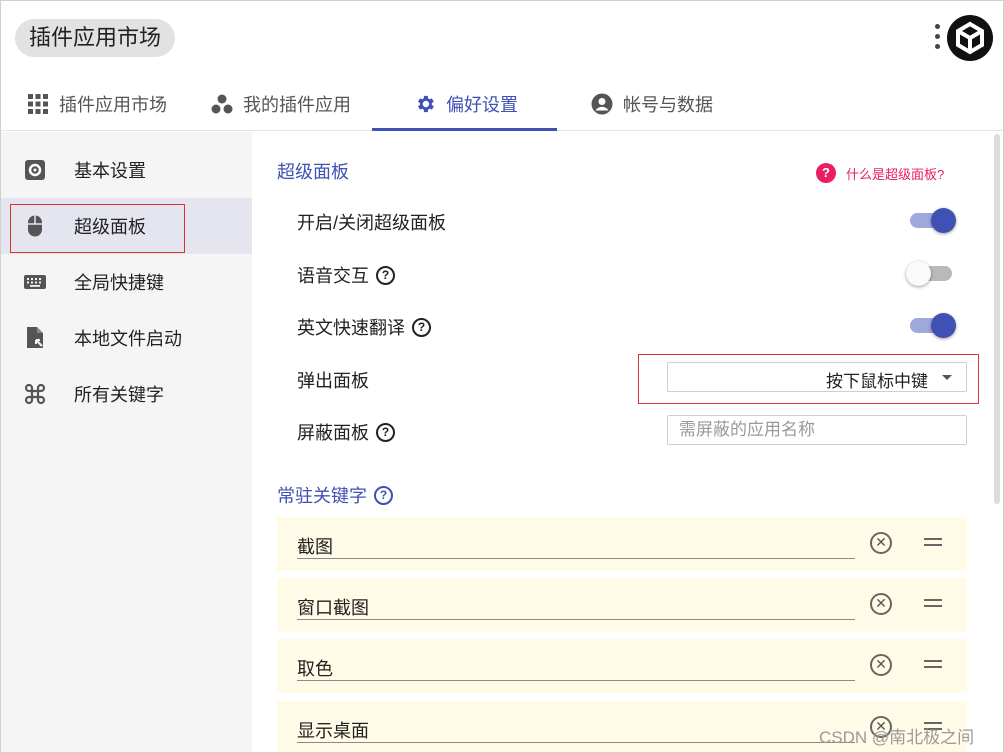 The image size is (1004, 753). I want to click on row-label-text: 开启/关闭超级面板, so click(372, 223).